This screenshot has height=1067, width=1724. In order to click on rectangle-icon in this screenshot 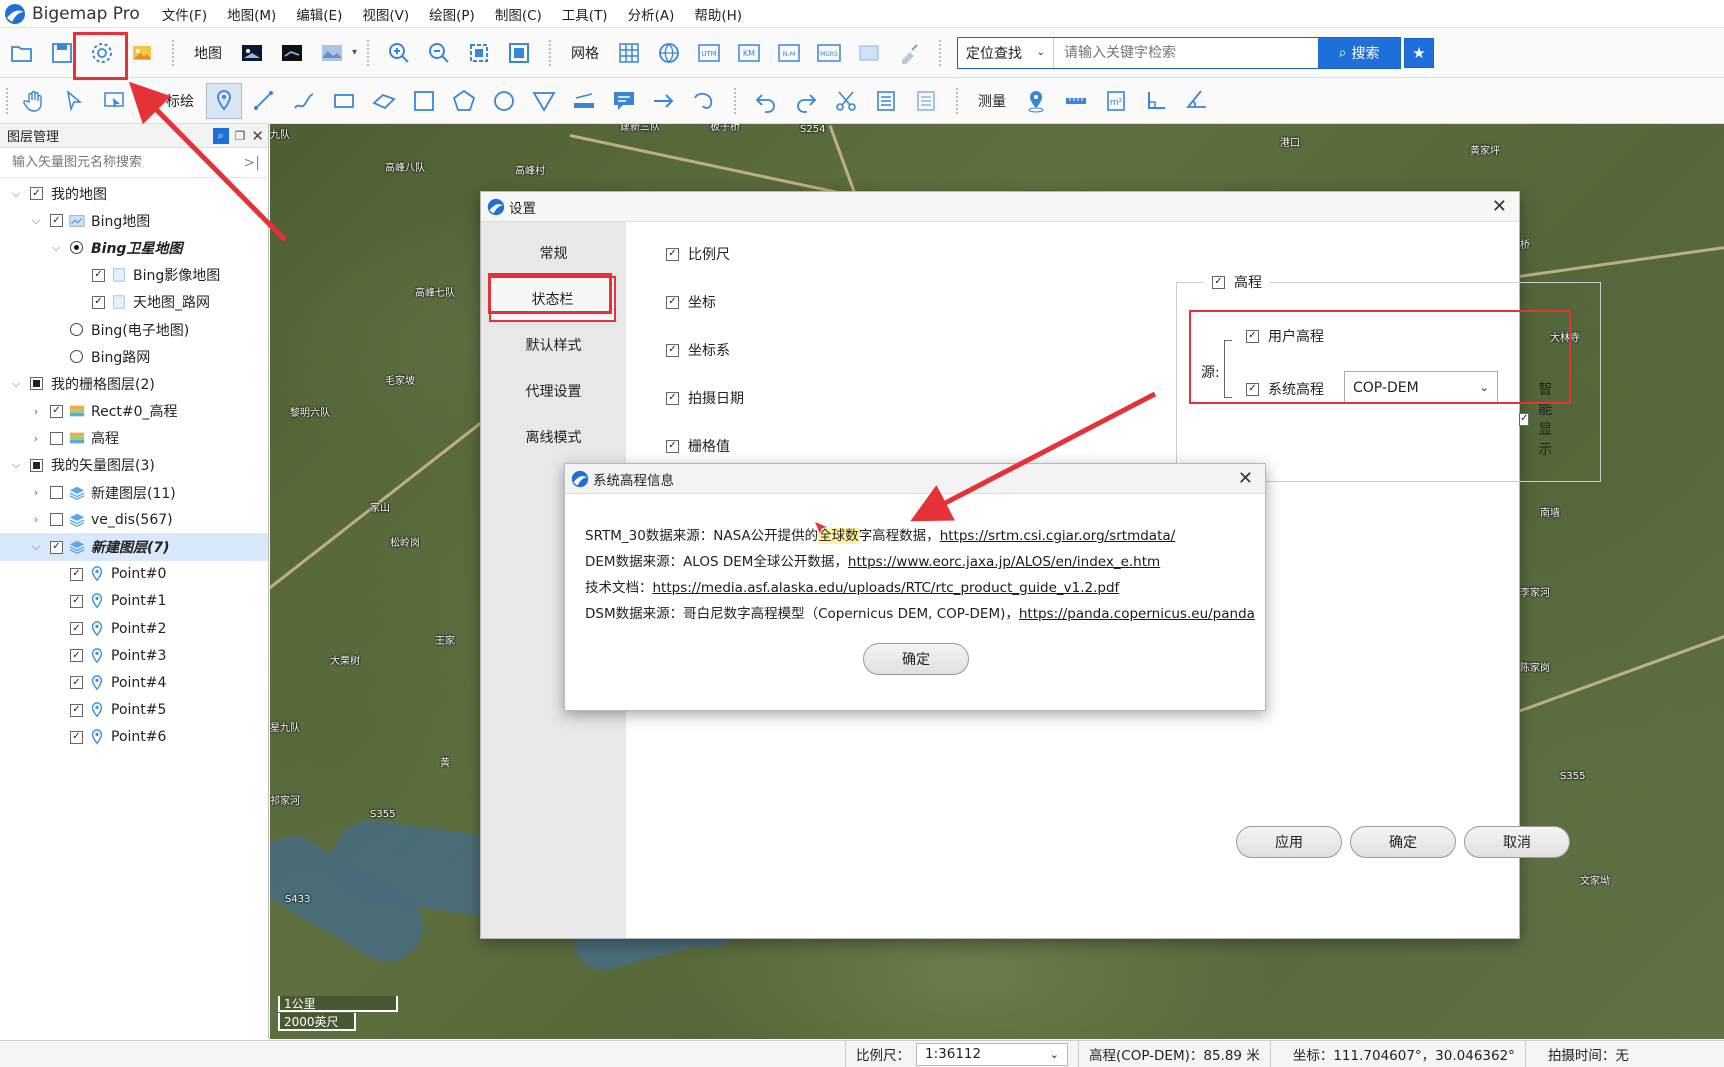, I will do `click(344, 101)`.